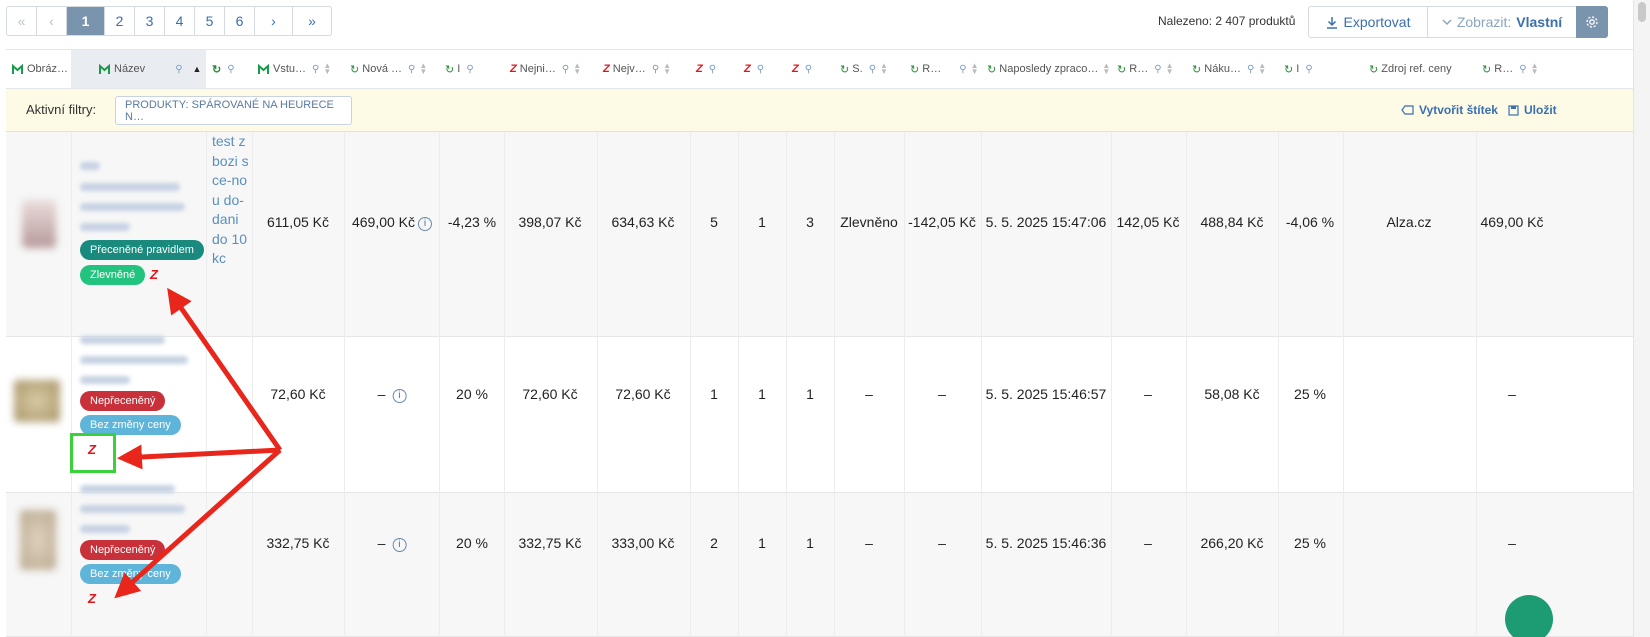 The height and width of the screenshot is (637, 1650). Describe the element at coordinates (199, 457) in the screenshot. I see `arrow-to-row2` at that location.